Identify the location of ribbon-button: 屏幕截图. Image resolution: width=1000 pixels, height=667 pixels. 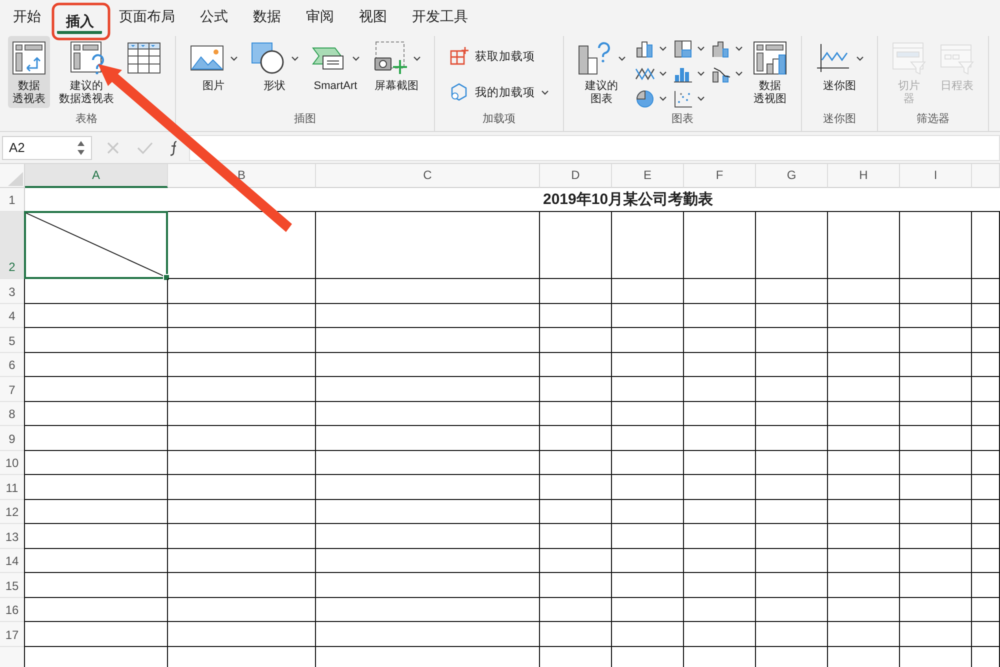
(396, 65).